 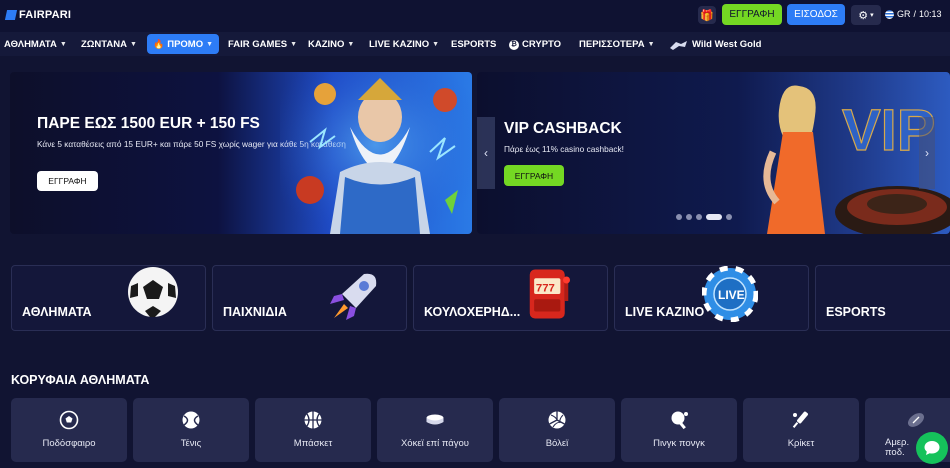 What do you see at coordinates (564, 149) in the screenshot?
I see `banner-subtitle: Πάρε έως 11% casino cashback!` at bounding box center [564, 149].